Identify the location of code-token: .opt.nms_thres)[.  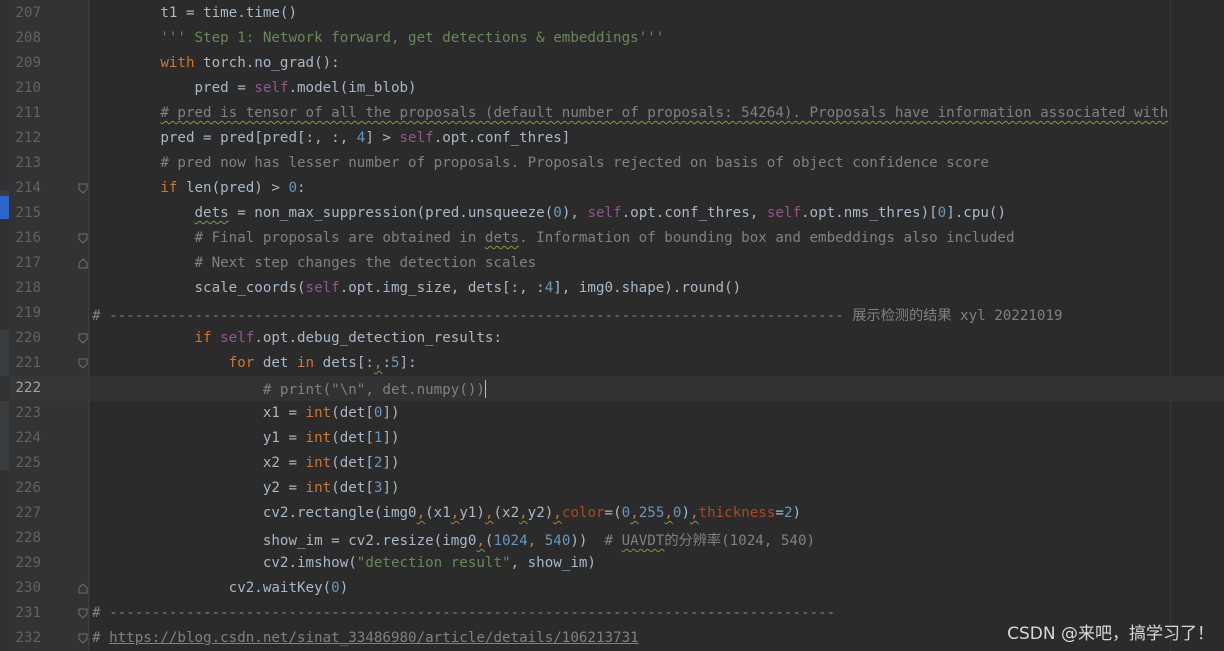
(869, 213).